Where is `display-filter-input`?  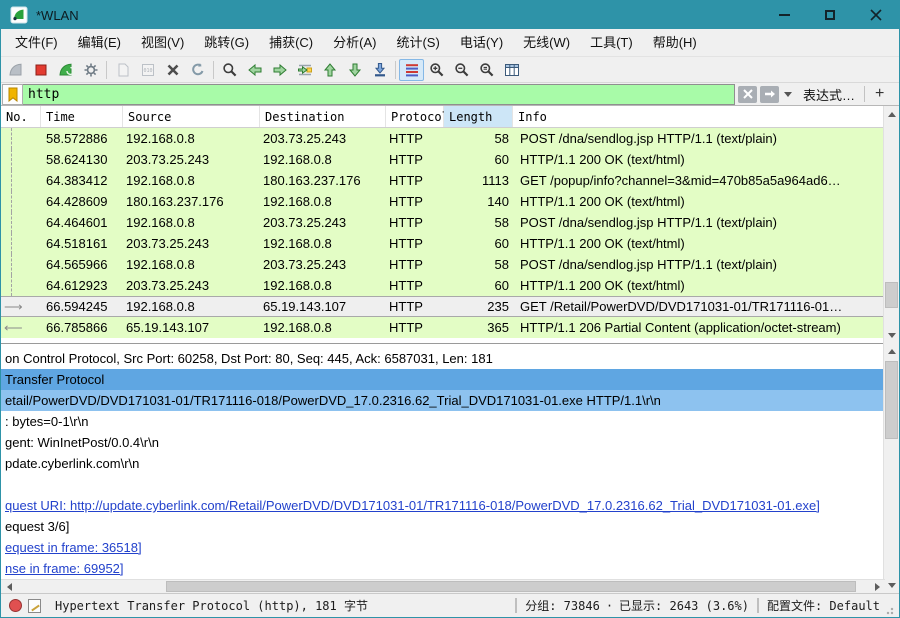
display-filter-input is located at coordinates (379, 94).